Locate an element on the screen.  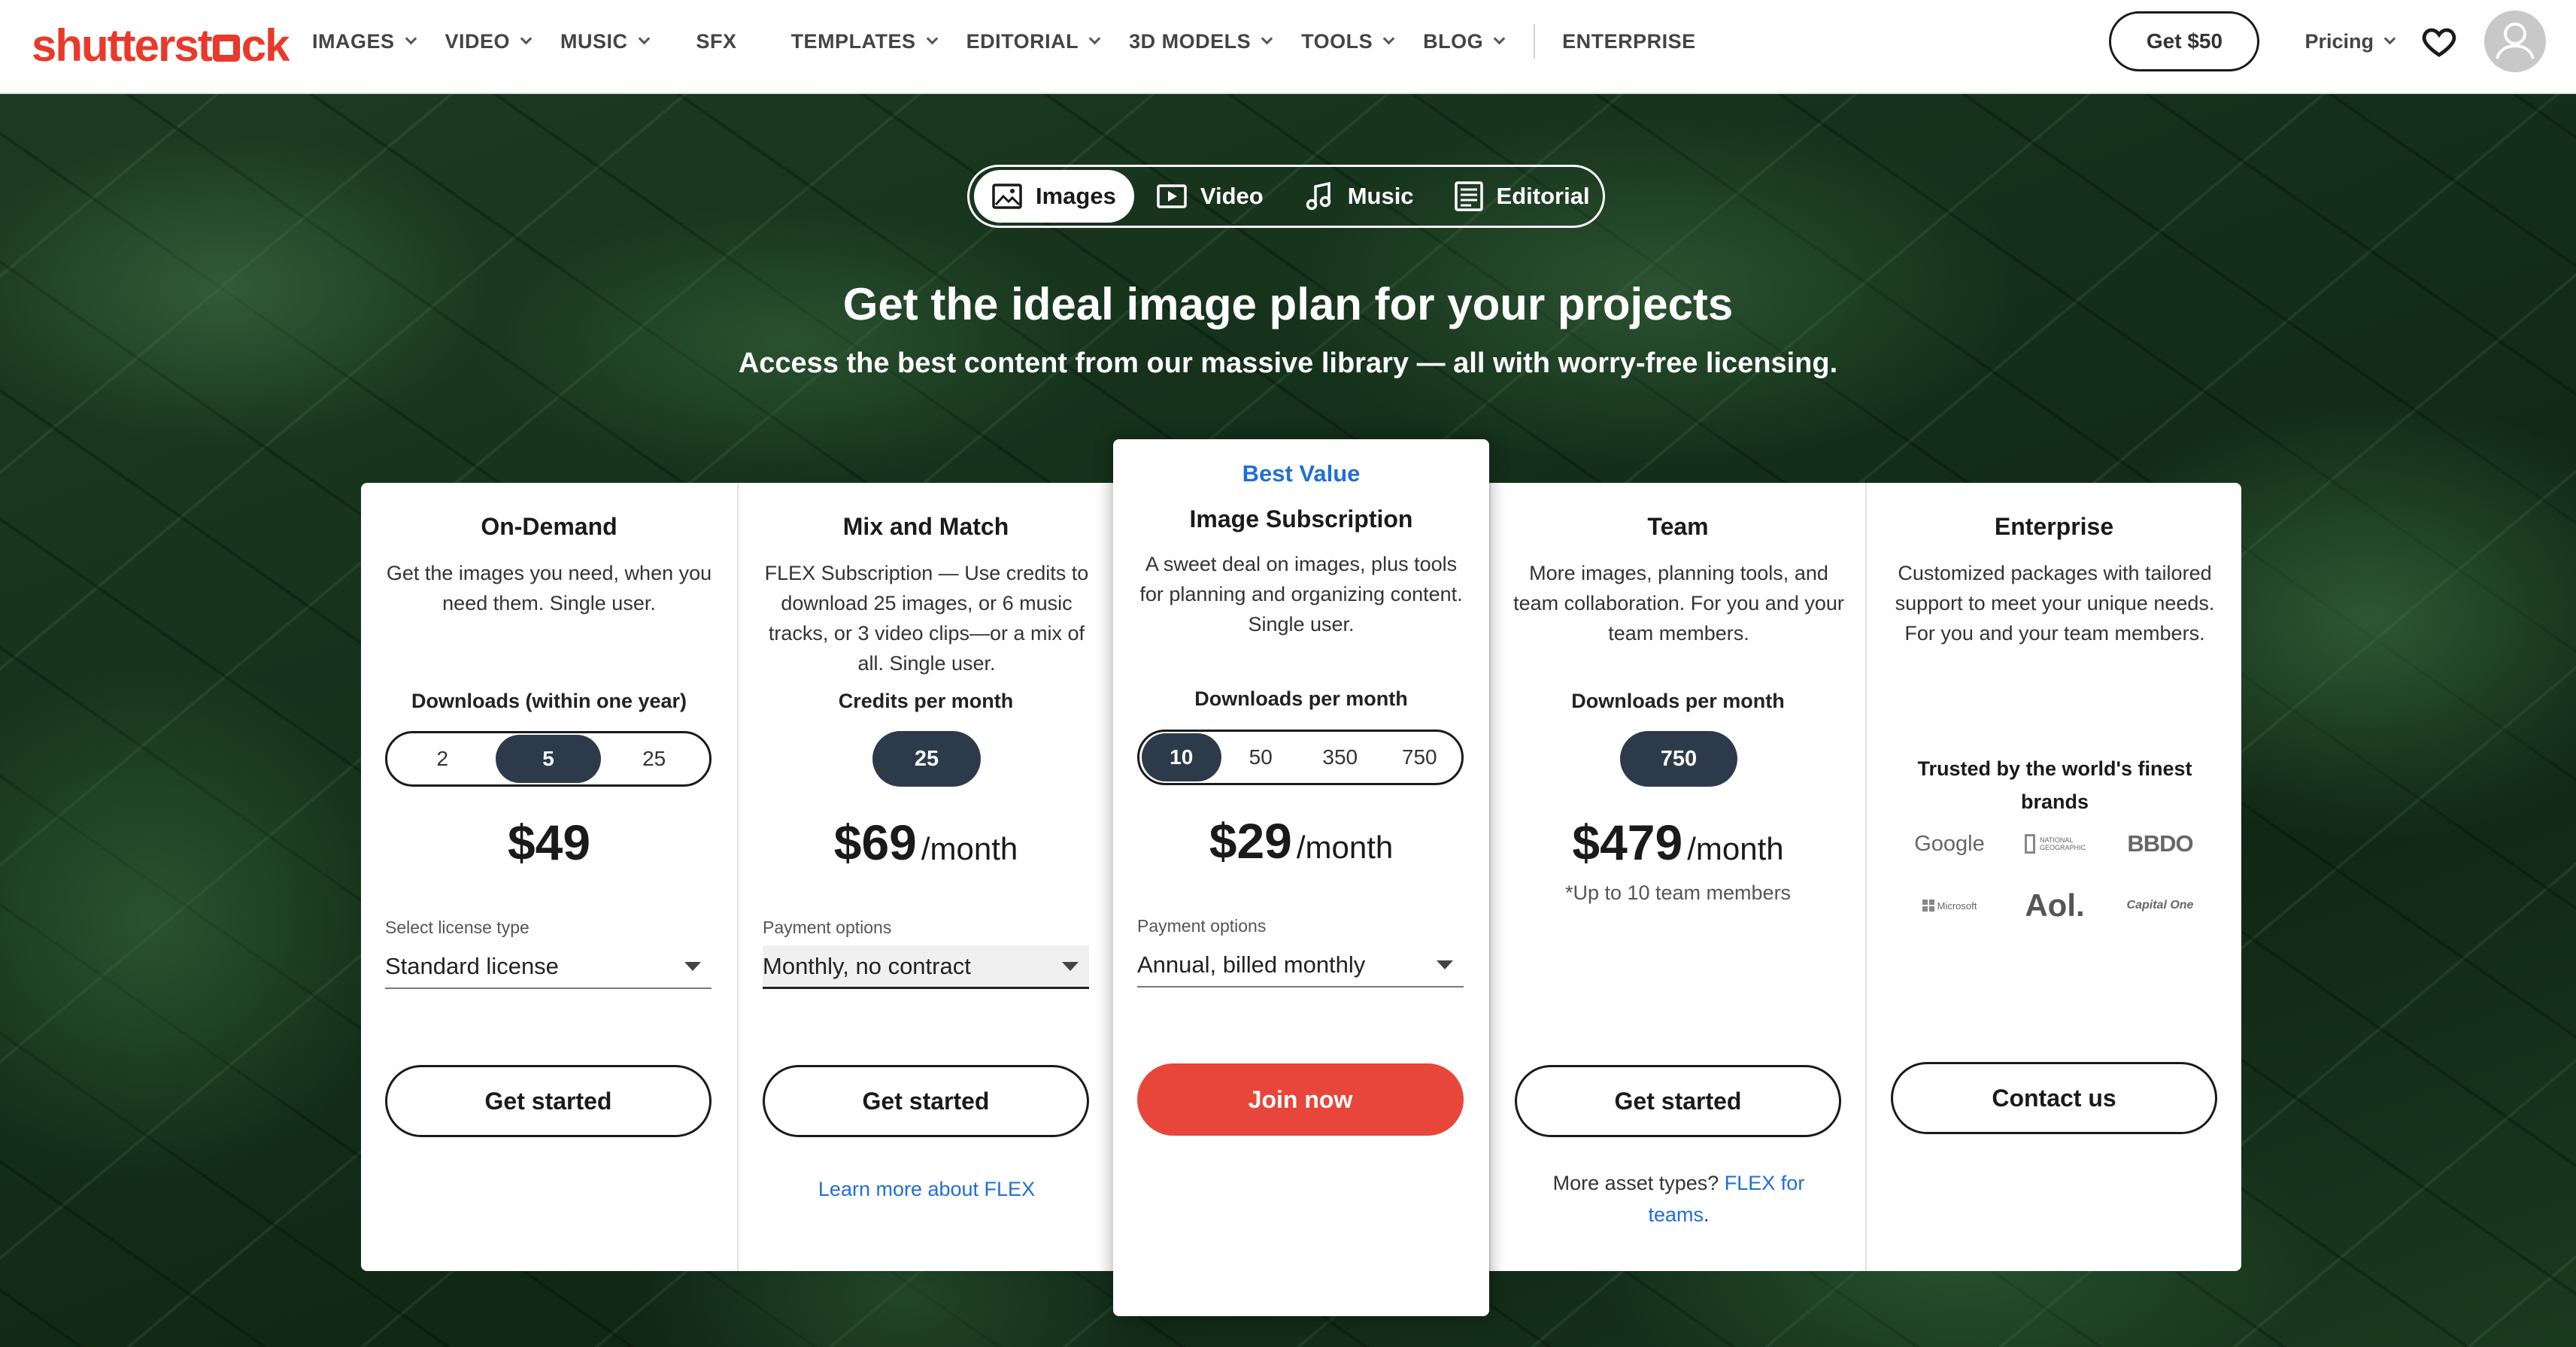
option-750: 750 is located at coordinates (1420, 757).